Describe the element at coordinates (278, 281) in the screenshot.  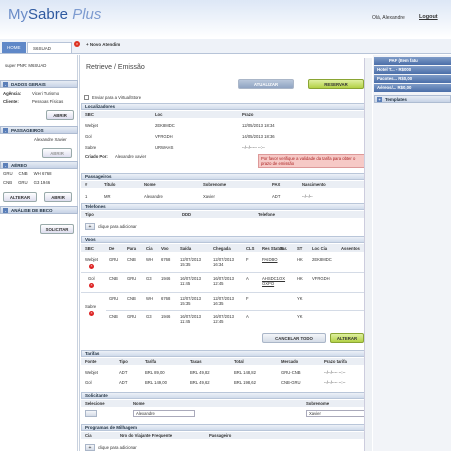
I see `voo-res-status-link: AHSDC1OX OXPO` at that location.